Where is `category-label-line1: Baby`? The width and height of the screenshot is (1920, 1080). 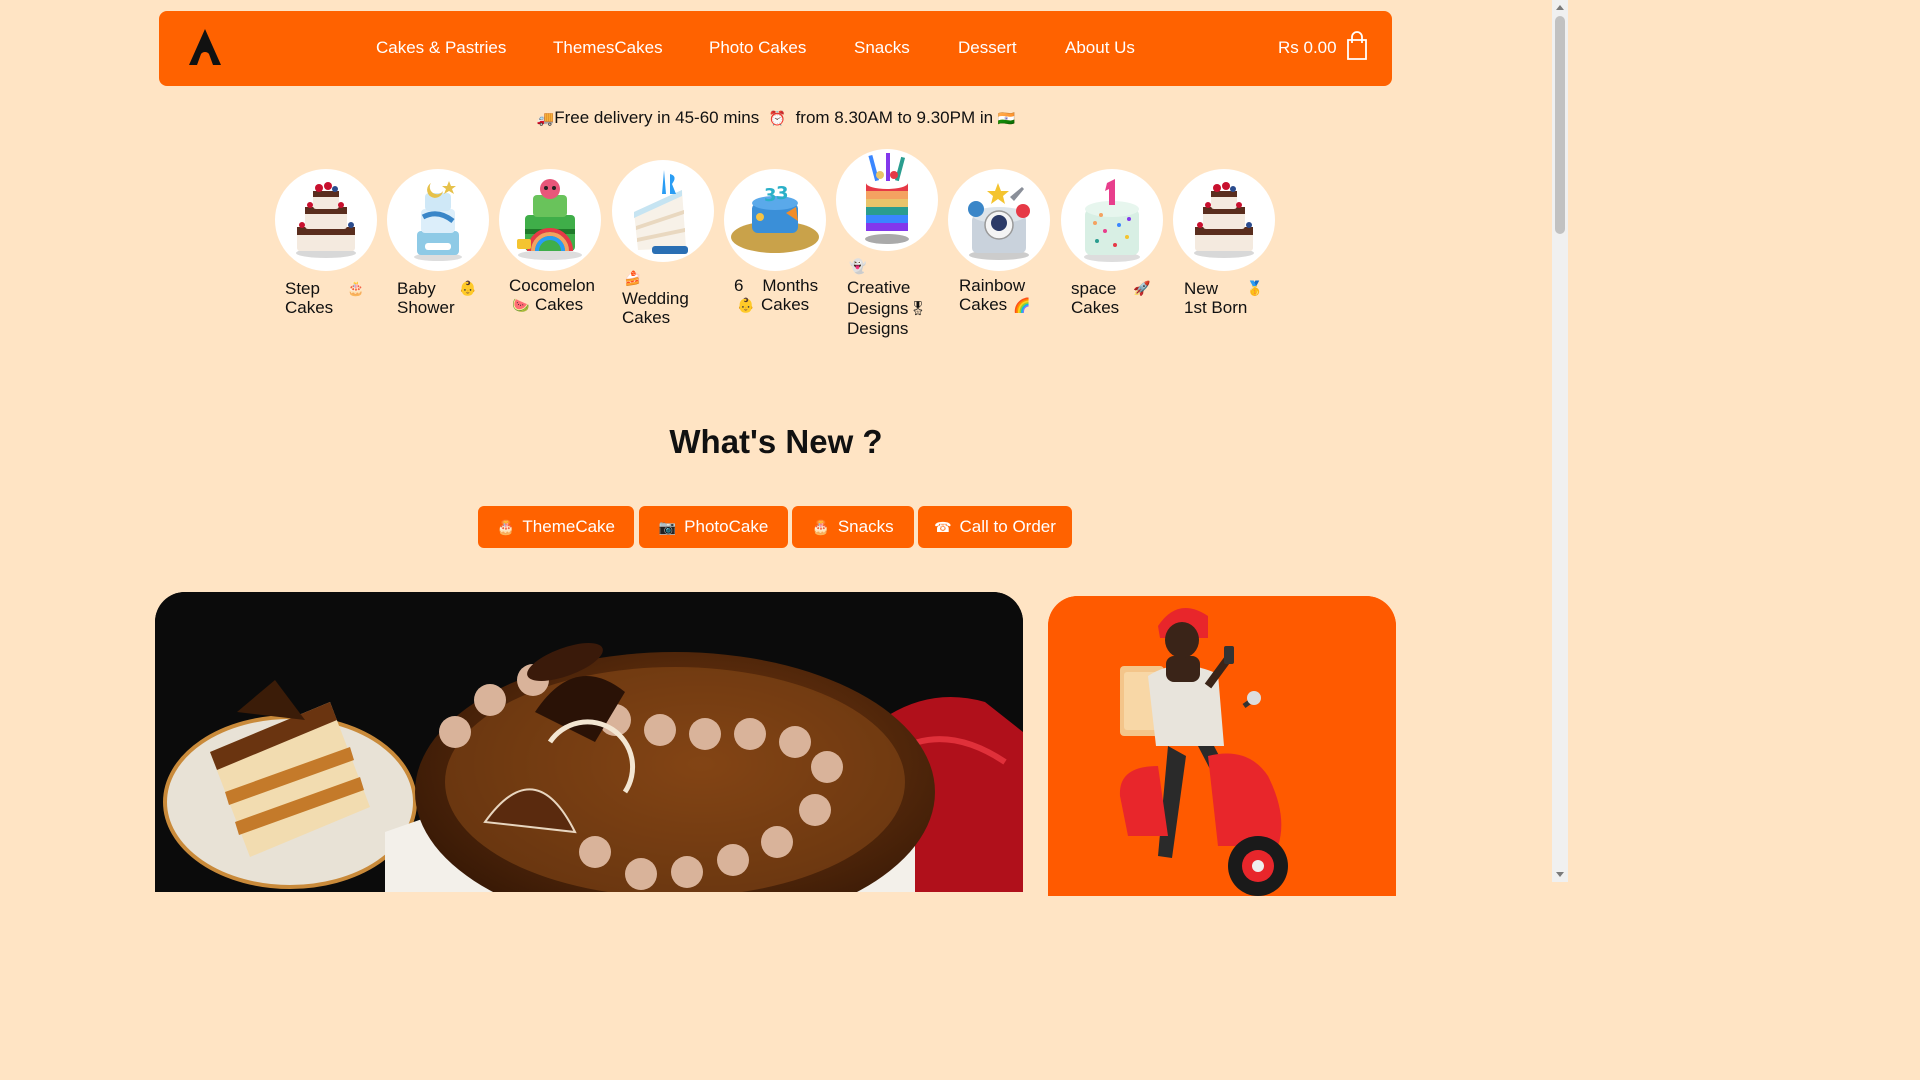 category-label-line1: Baby is located at coordinates (416, 288).